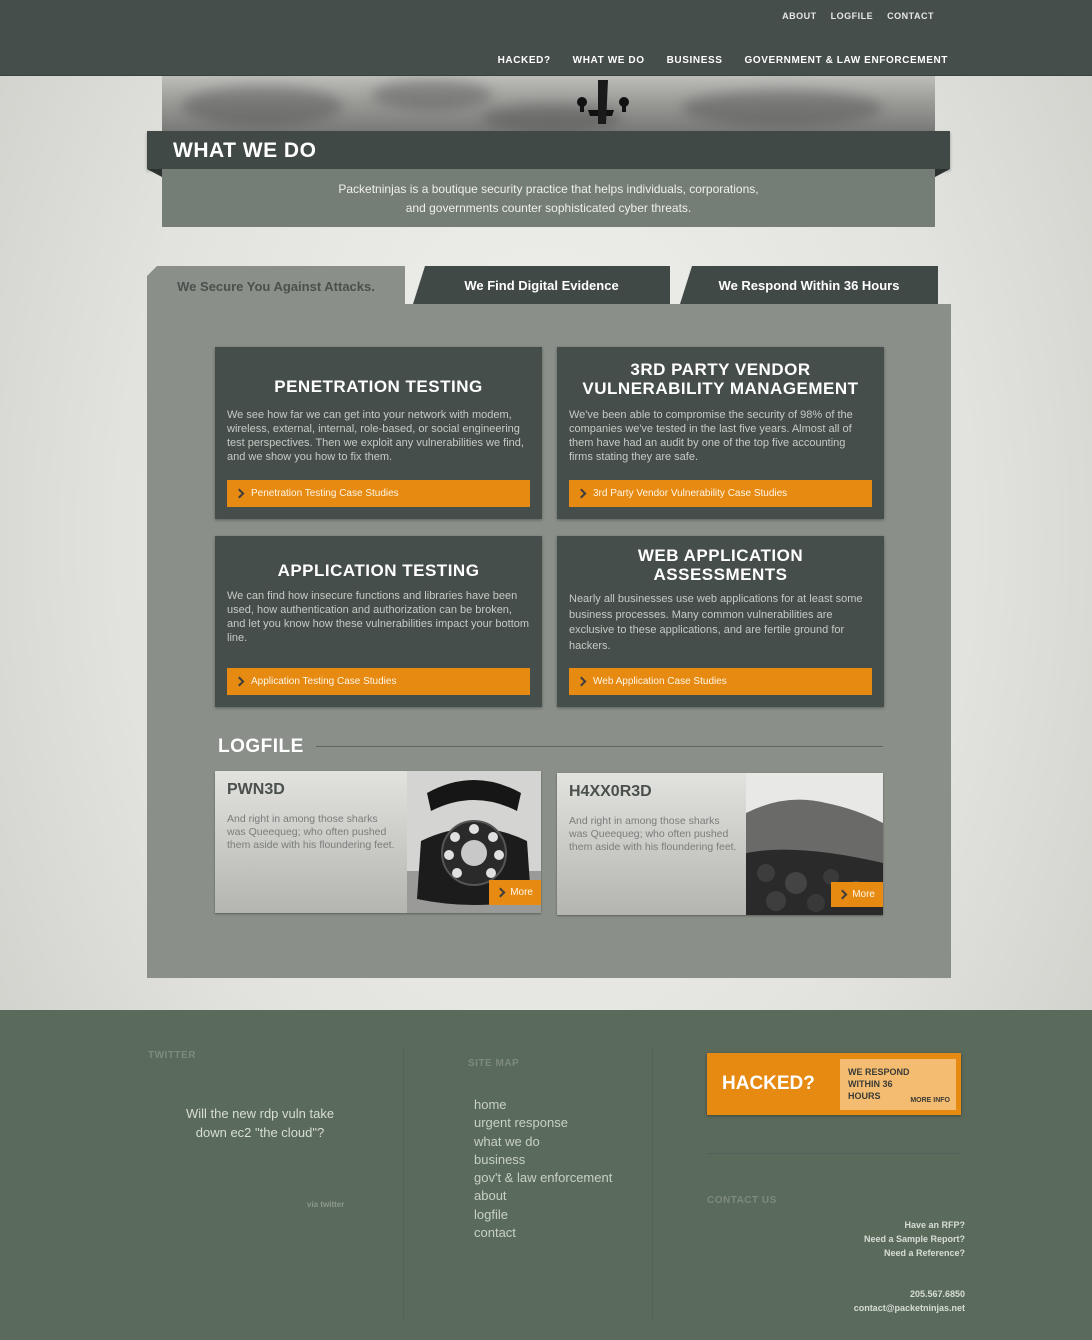  What do you see at coordinates (720, 388) in the screenshot?
I see `service-title-line-2: VULNERABILITY MANAGEMENT` at bounding box center [720, 388].